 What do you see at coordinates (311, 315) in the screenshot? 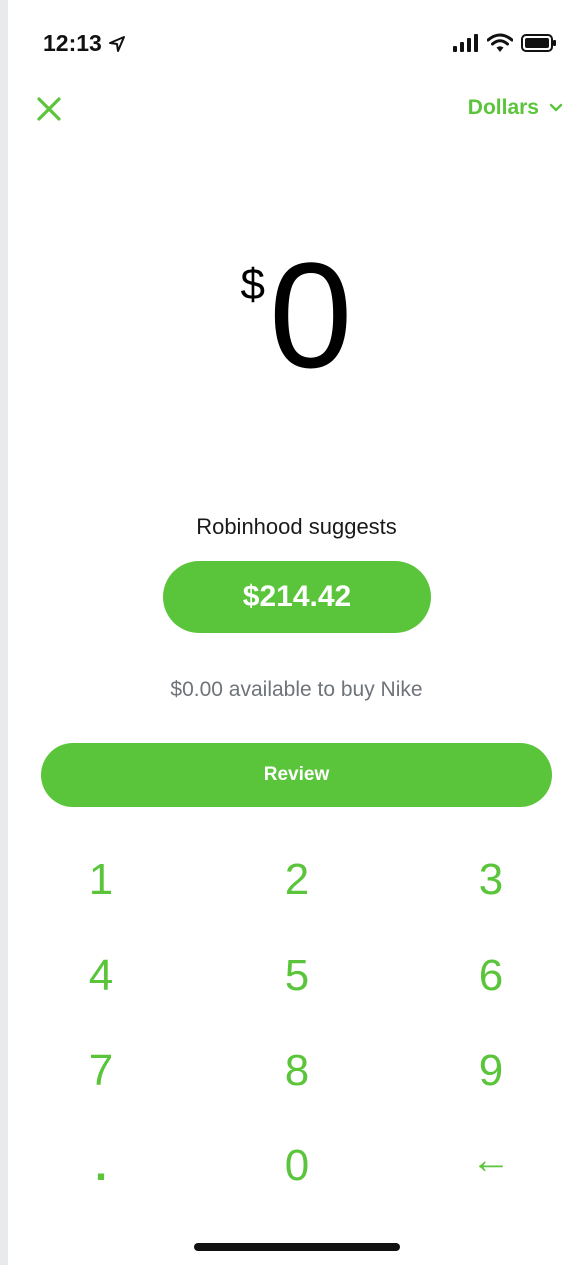
I see `amount-value: 0` at bounding box center [311, 315].